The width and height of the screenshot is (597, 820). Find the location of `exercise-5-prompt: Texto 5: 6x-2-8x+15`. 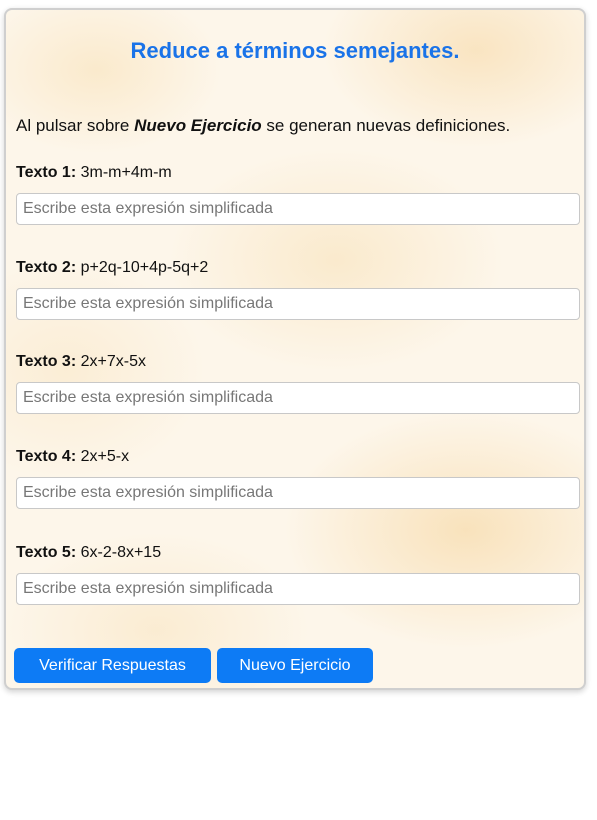

exercise-5-prompt: Texto 5: 6x-2-8x+15 is located at coordinates (298, 553).